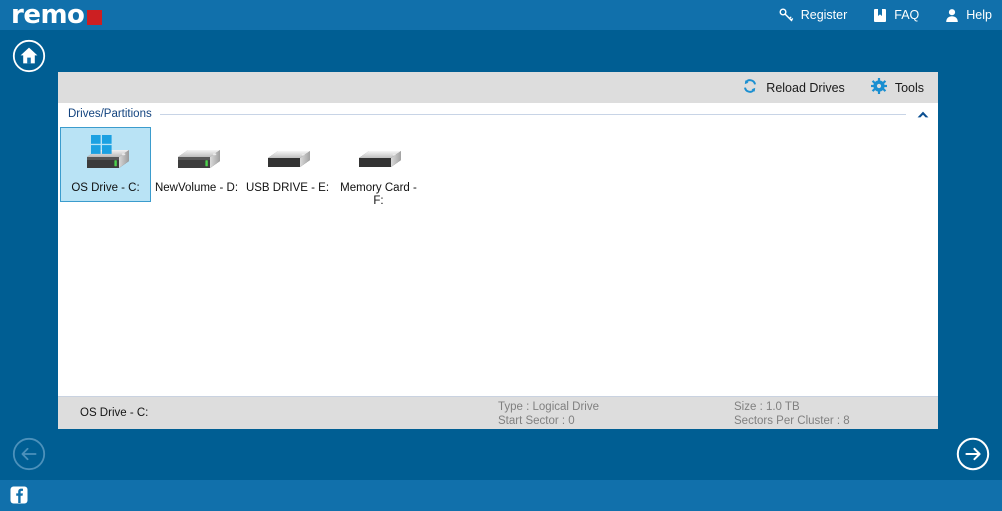  What do you see at coordinates (548, 407) in the screenshot?
I see `status-type: Type : Logical Drive` at bounding box center [548, 407].